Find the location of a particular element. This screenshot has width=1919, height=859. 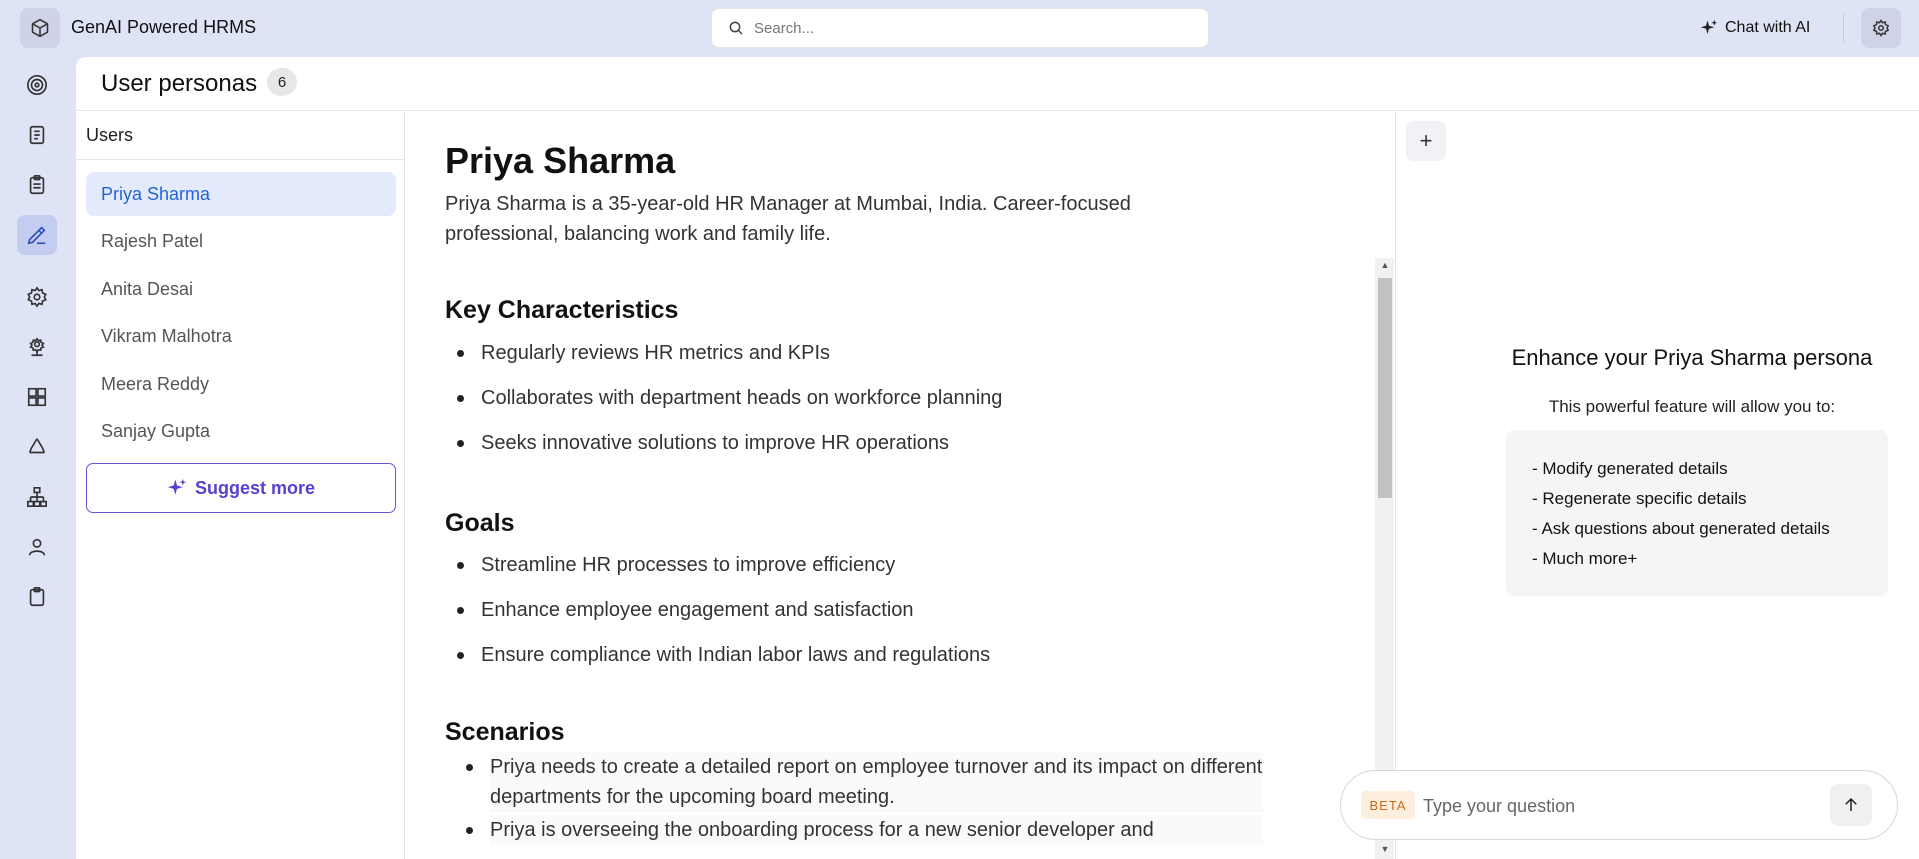

app-title: GenAI Powered HRMS is located at coordinates (164, 27).